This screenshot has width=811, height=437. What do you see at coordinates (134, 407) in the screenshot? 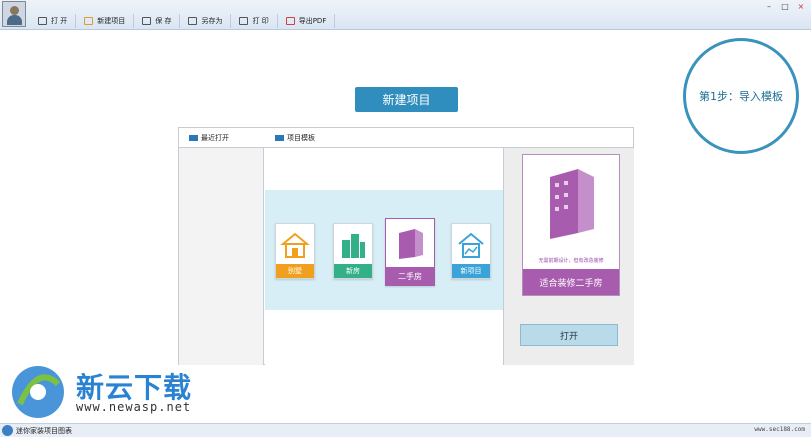
I see `watermark-url: www.newasp.net` at bounding box center [134, 407].